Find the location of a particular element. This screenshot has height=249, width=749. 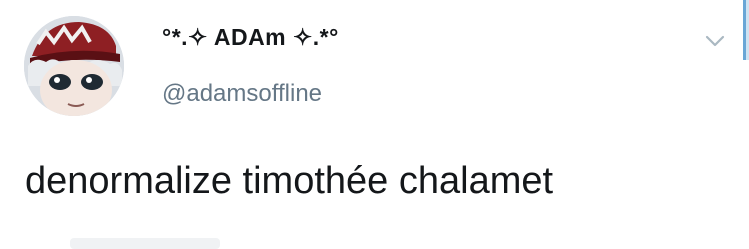

timestamp-placeholder is located at coordinates (145, 243).